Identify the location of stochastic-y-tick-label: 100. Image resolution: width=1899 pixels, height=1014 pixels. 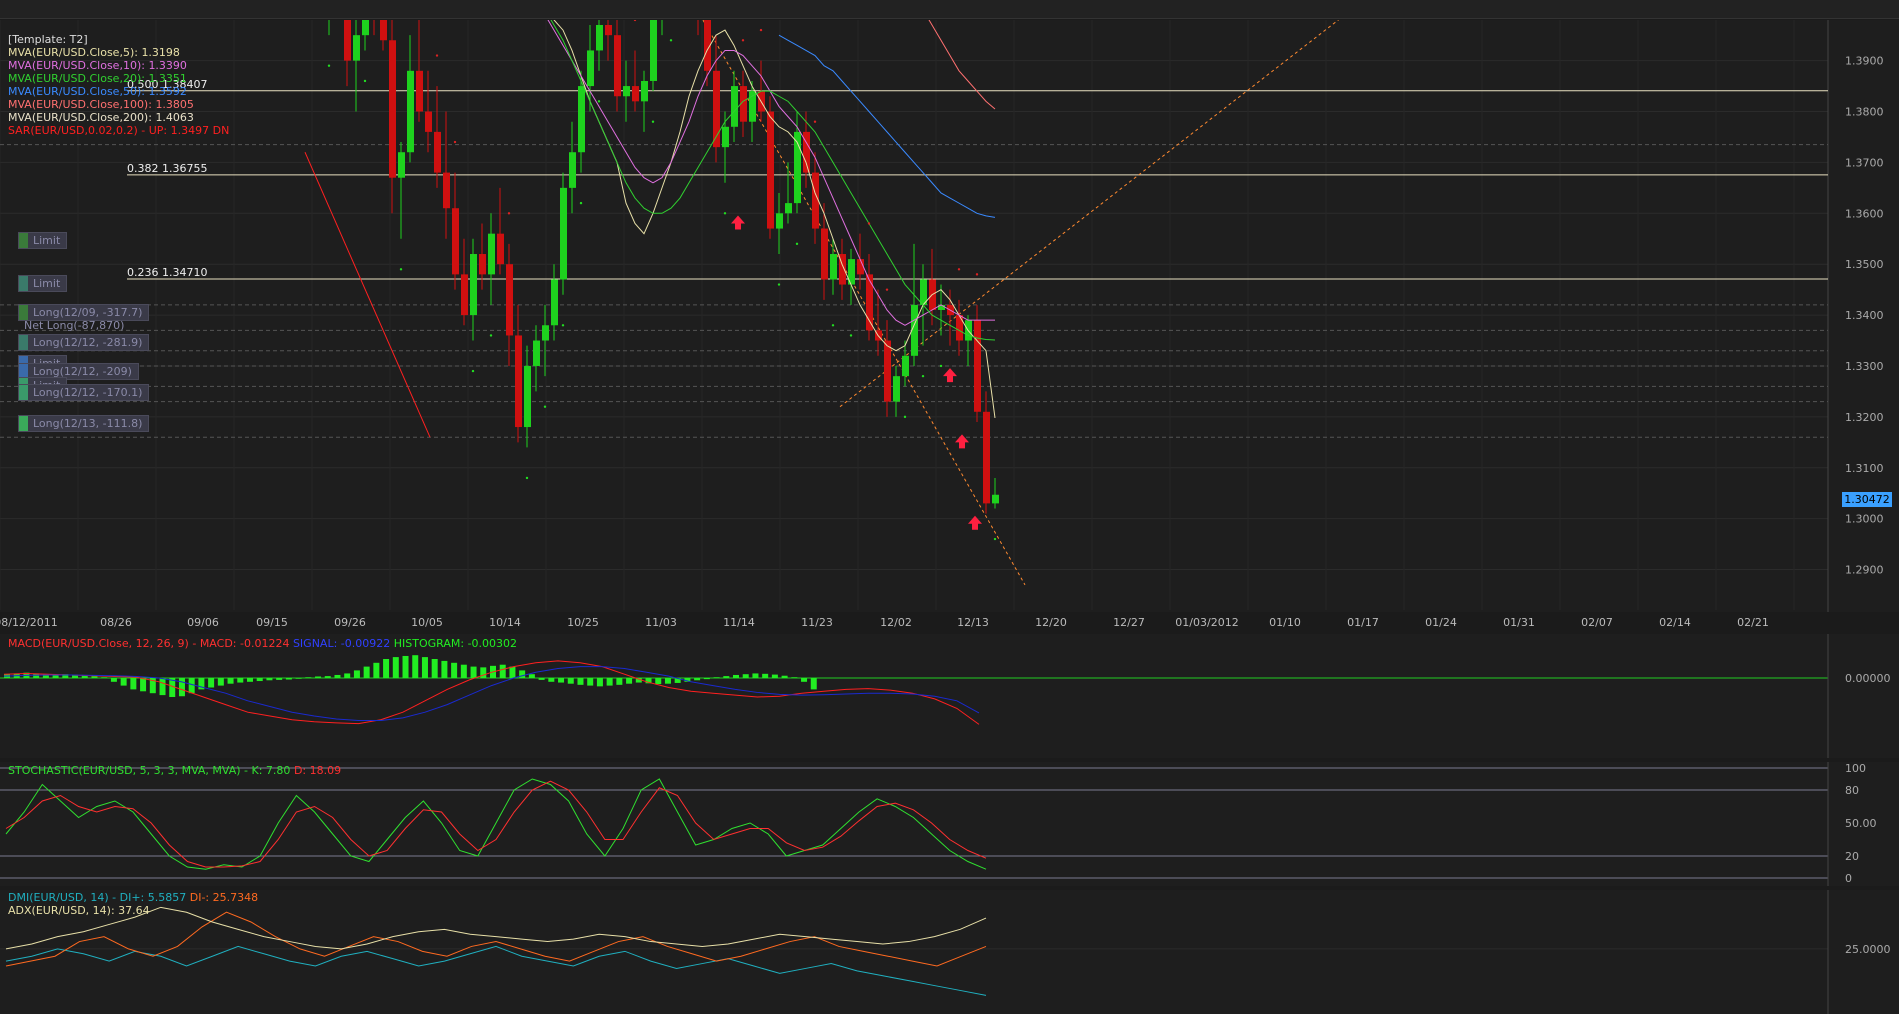
(1855, 768).